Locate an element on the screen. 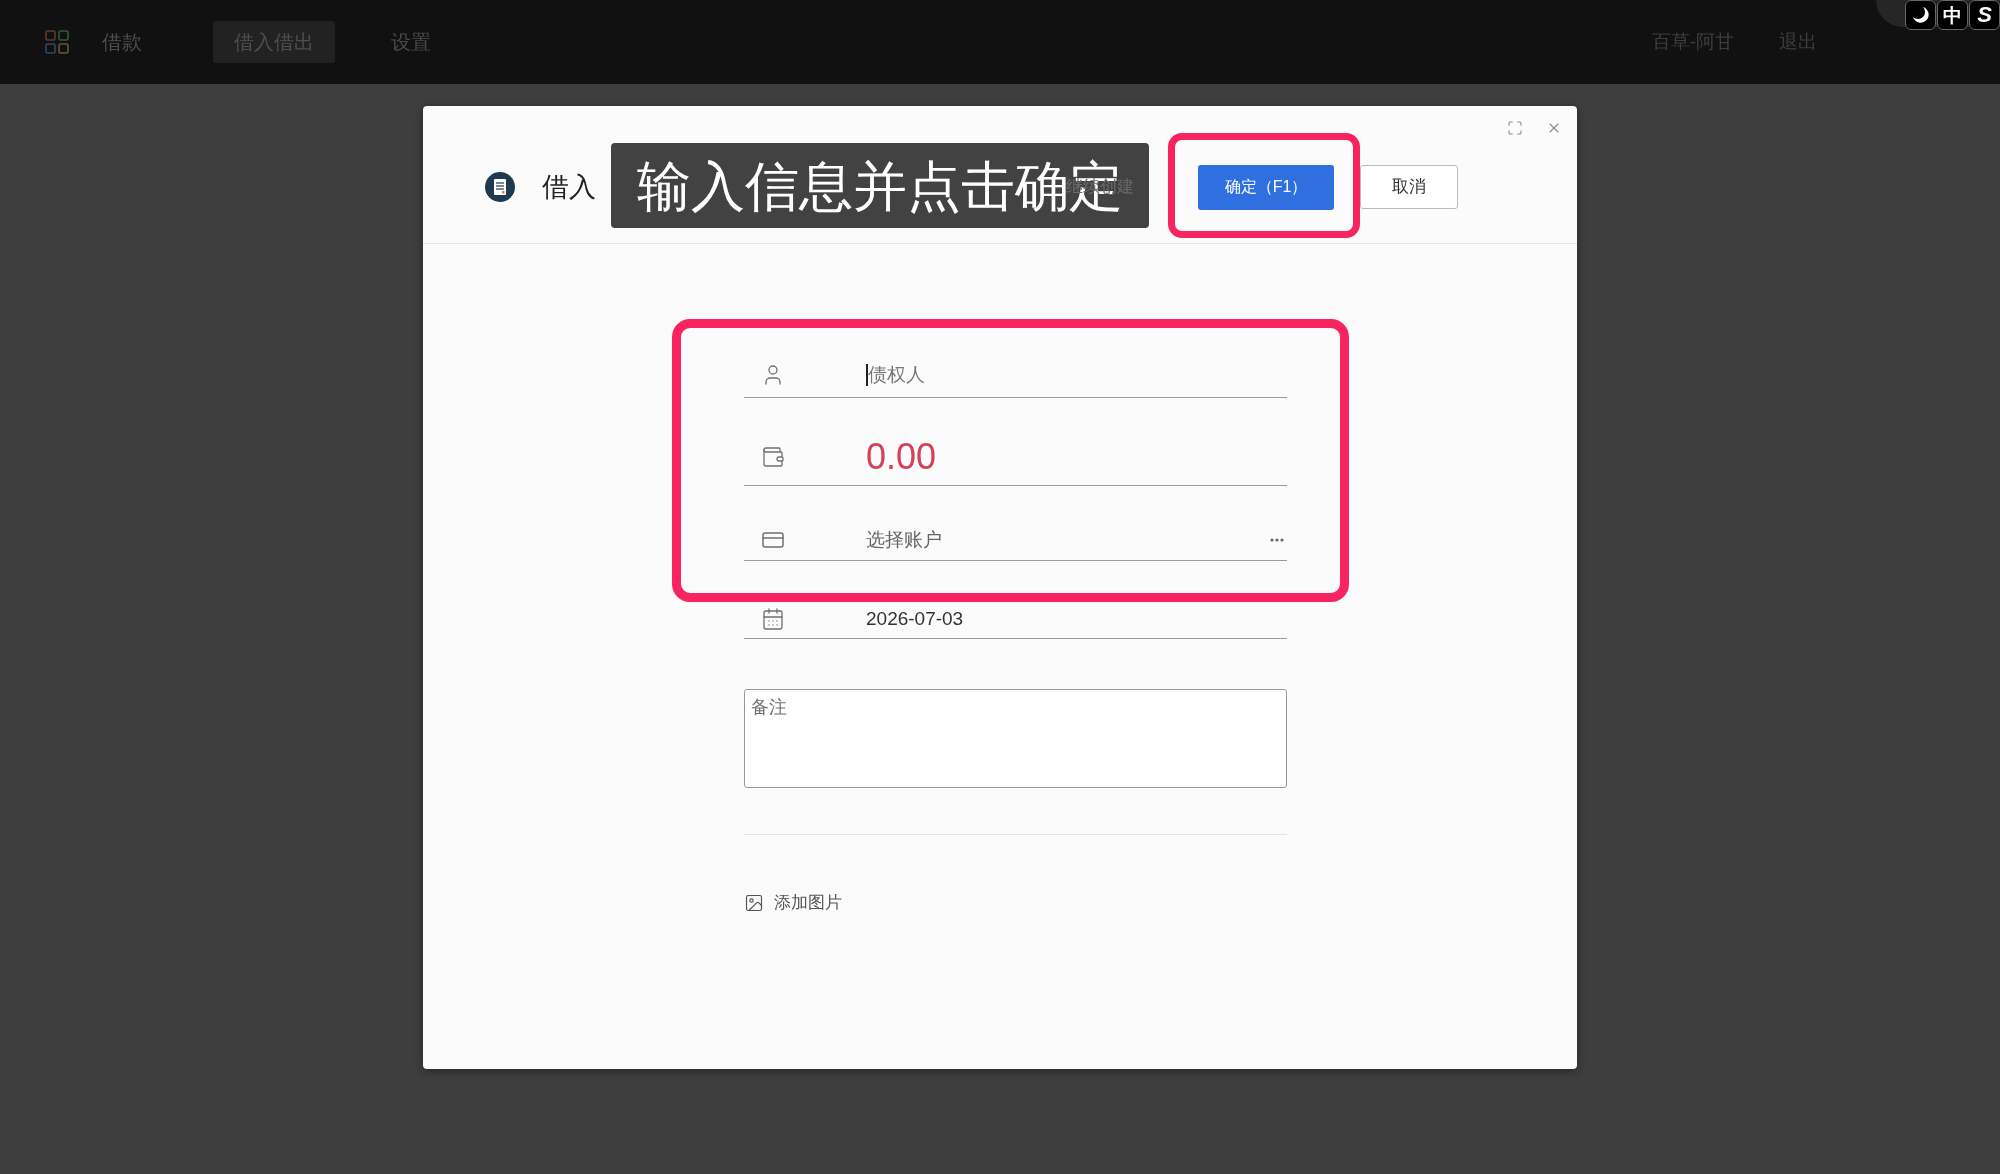  app-title: 借款 is located at coordinates (122, 42).